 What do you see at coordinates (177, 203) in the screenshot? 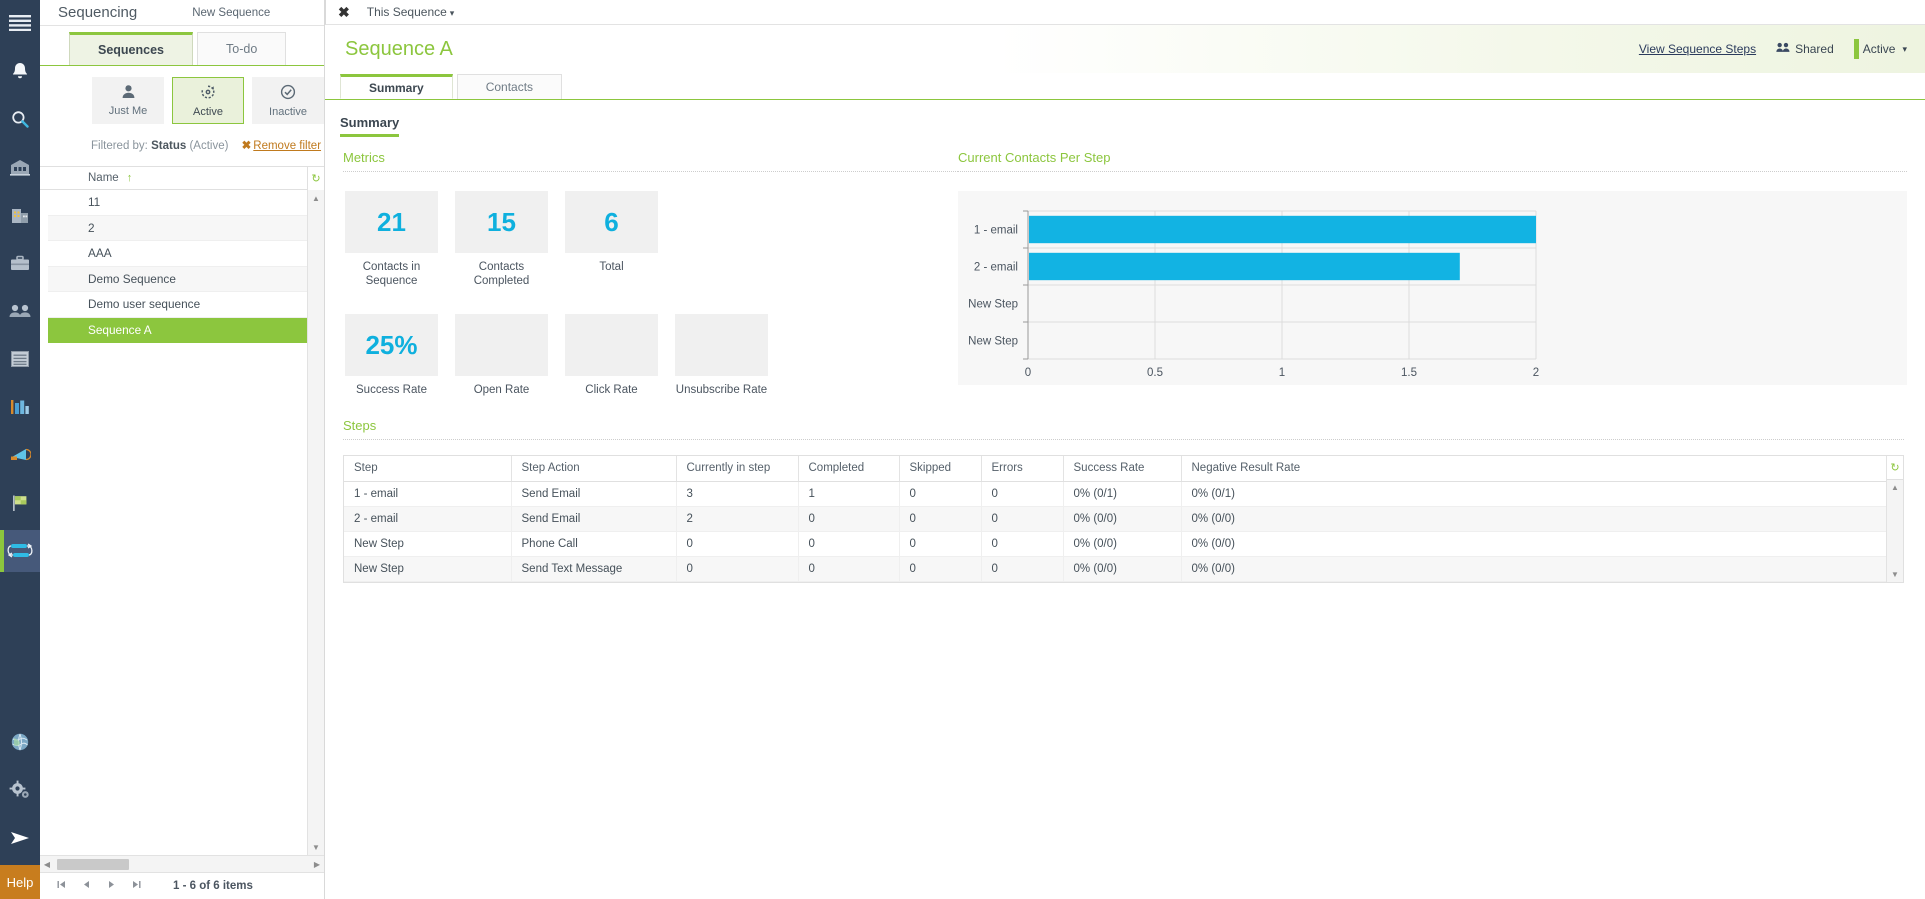
I see `list-item: 11` at bounding box center [177, 203].